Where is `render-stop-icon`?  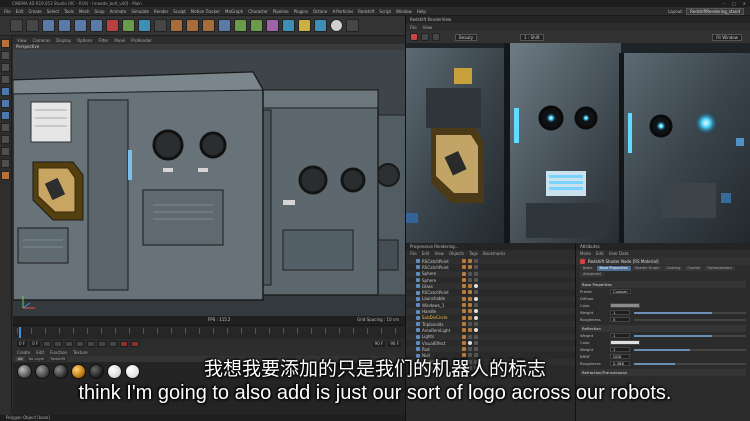
render-stop-icon is located at coordinates (414, 37).